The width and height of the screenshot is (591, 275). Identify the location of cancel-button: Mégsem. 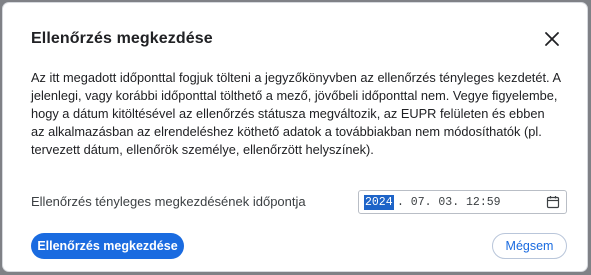
(529, 246).